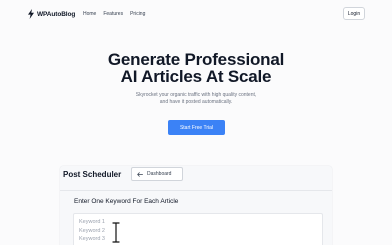 Image resolution: width=392 pixels, height=245 pixels. What do you see at coordinates (89, 14) in the screenshot?
I see `nav-link-home: Home` at bounding box center [89, 14].